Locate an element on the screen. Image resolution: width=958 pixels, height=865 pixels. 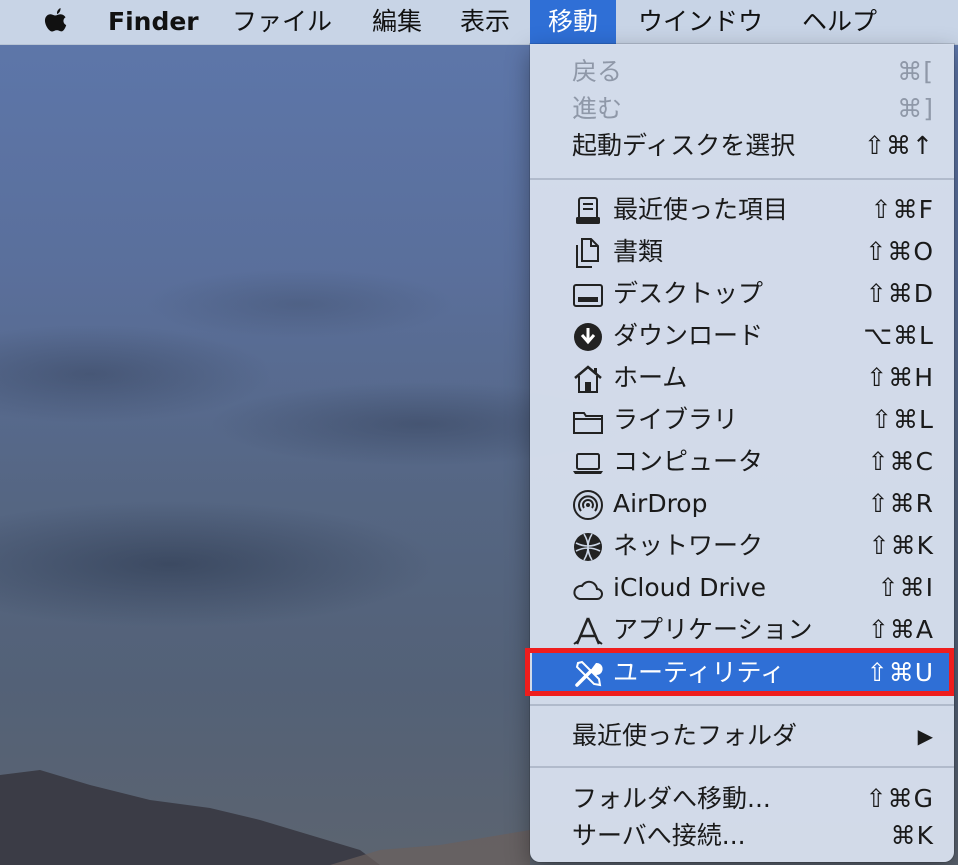
menu-item-label: ホーム is located at coordinates (650, 377).